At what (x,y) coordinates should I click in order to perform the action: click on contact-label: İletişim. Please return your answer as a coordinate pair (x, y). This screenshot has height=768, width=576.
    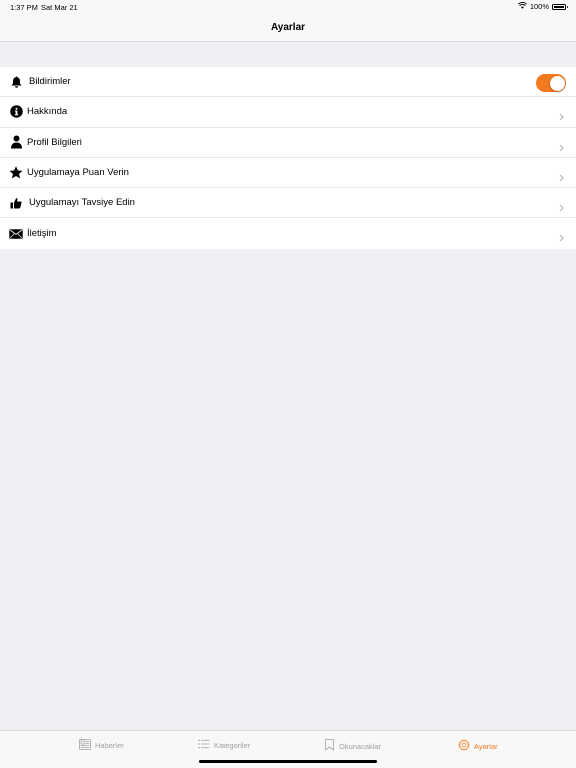
    Looking at the image, I should click on (42, 234).